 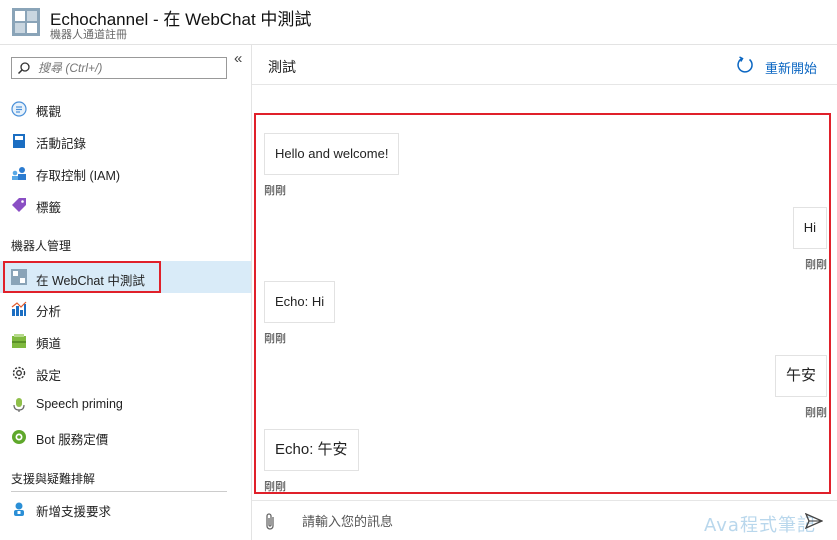 What do you see at coordinates (19, 509) in the screenshot?
I see `support-icon` at bounding box center [19, 509].